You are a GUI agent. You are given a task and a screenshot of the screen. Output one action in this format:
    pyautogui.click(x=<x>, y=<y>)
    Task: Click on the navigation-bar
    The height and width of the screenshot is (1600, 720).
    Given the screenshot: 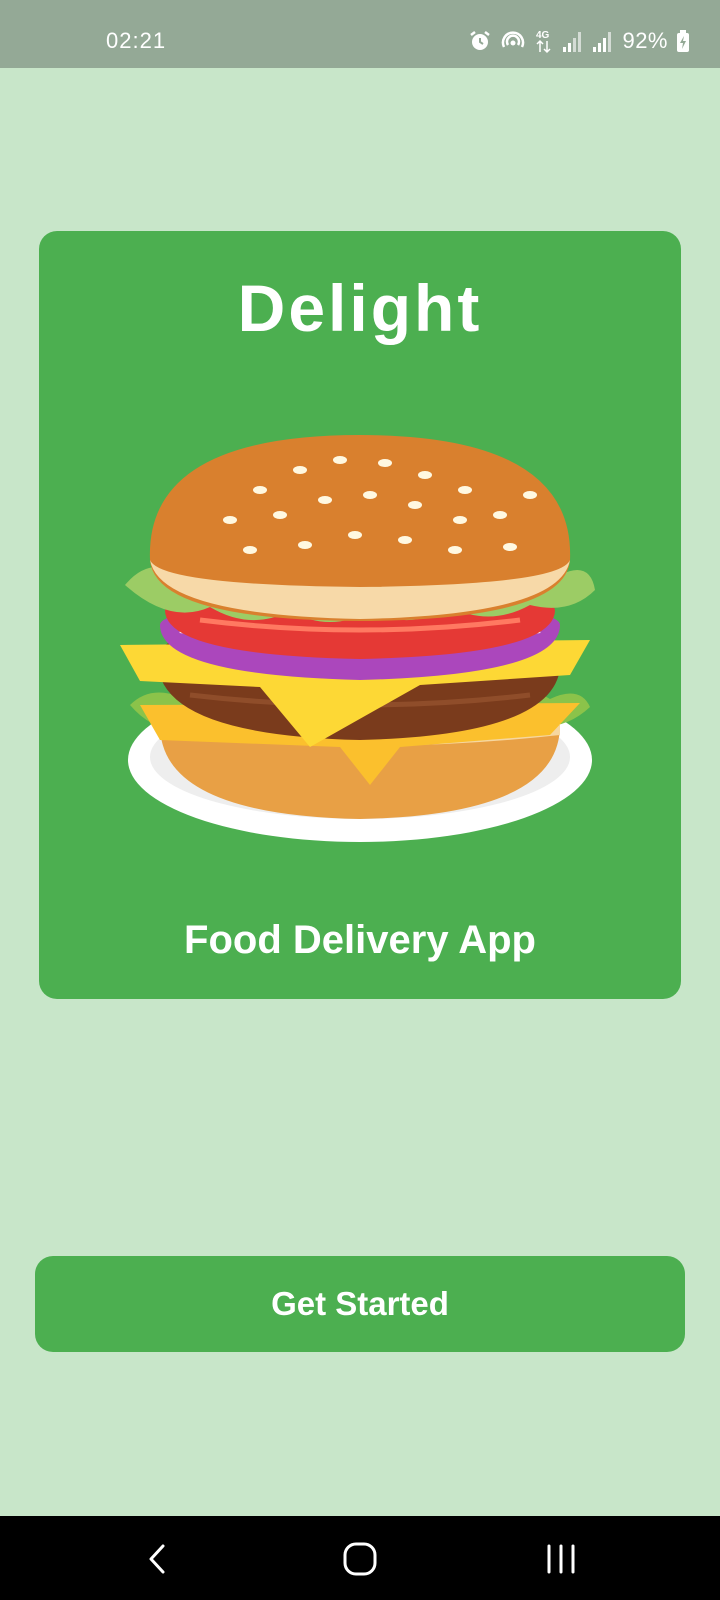 What is the action you would take?
    pyautogui.click(x=360, y=1558)
    